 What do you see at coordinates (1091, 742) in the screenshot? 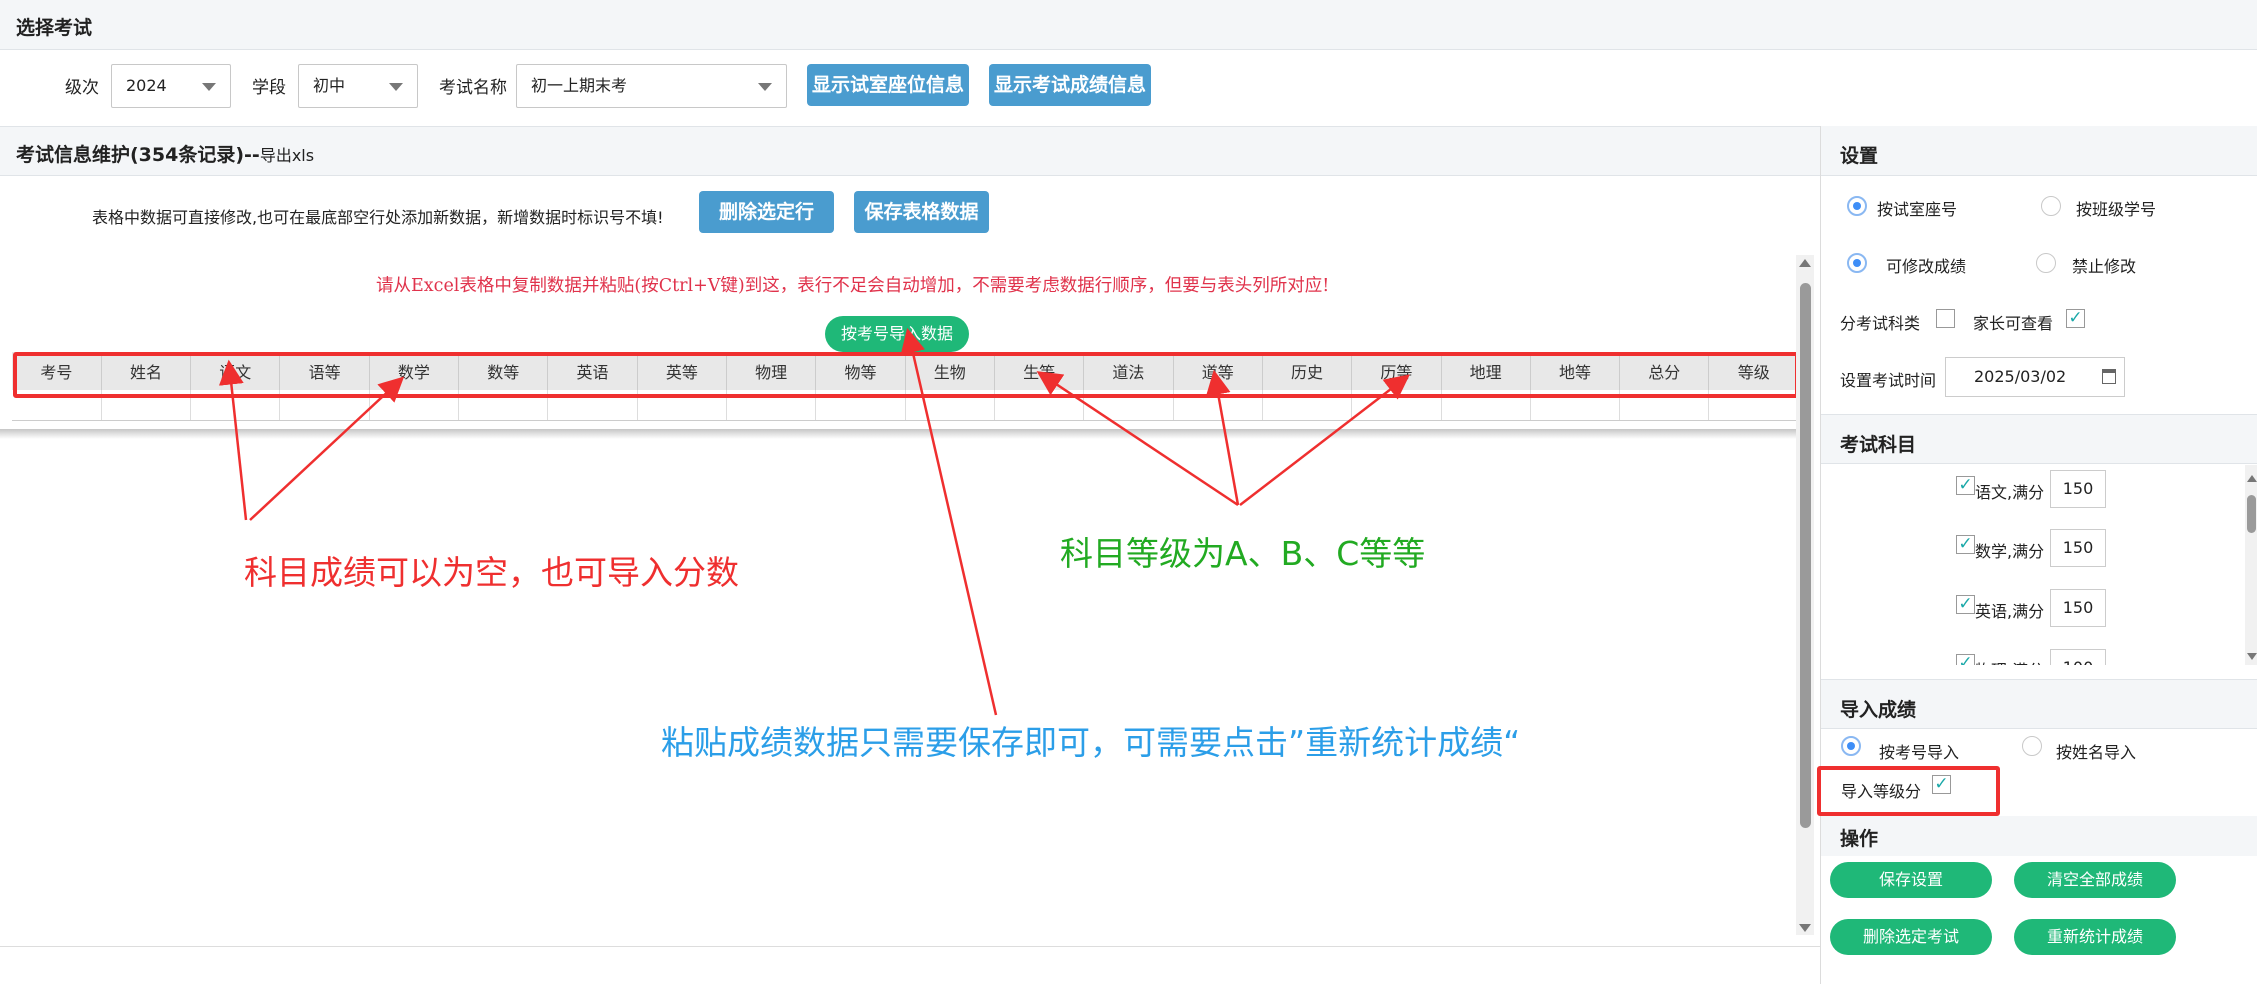
I see `save-annotation: 粘贴成绩数据只需要保存即可，可需要点击”重新统计成绩“` at bounding box center [1091, 742].